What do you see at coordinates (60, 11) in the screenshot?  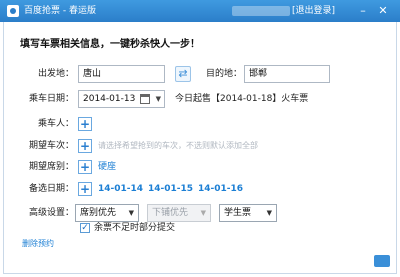 I see `window-title: 百度抢票 - 春运版` at bounding box center [60, 11].